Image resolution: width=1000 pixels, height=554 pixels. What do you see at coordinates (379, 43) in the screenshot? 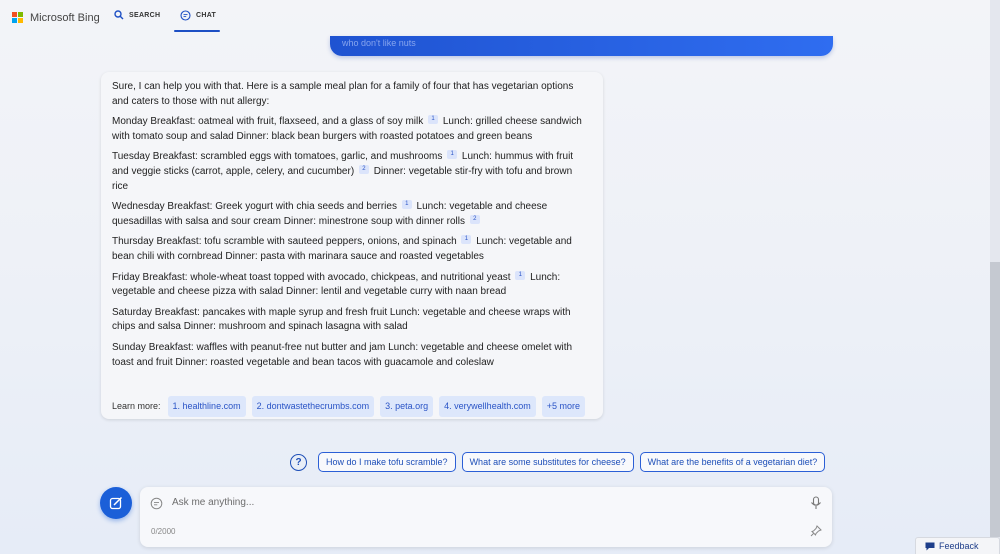
I see `user-message-text: who don't like nuts` at bounding box center [379, 43].